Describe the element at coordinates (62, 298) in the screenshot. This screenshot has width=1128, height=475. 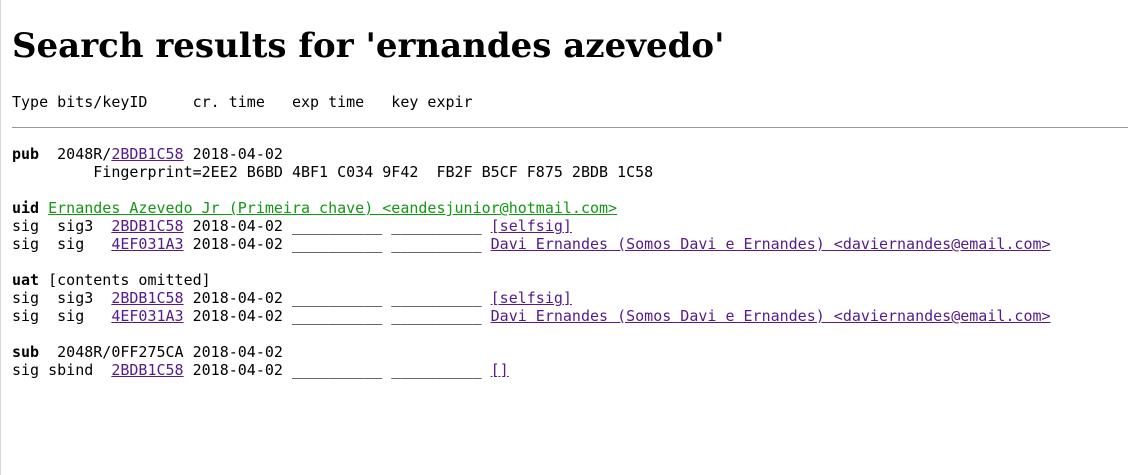
I see `uat-sig-1-prefix: sig sig3` at that location.